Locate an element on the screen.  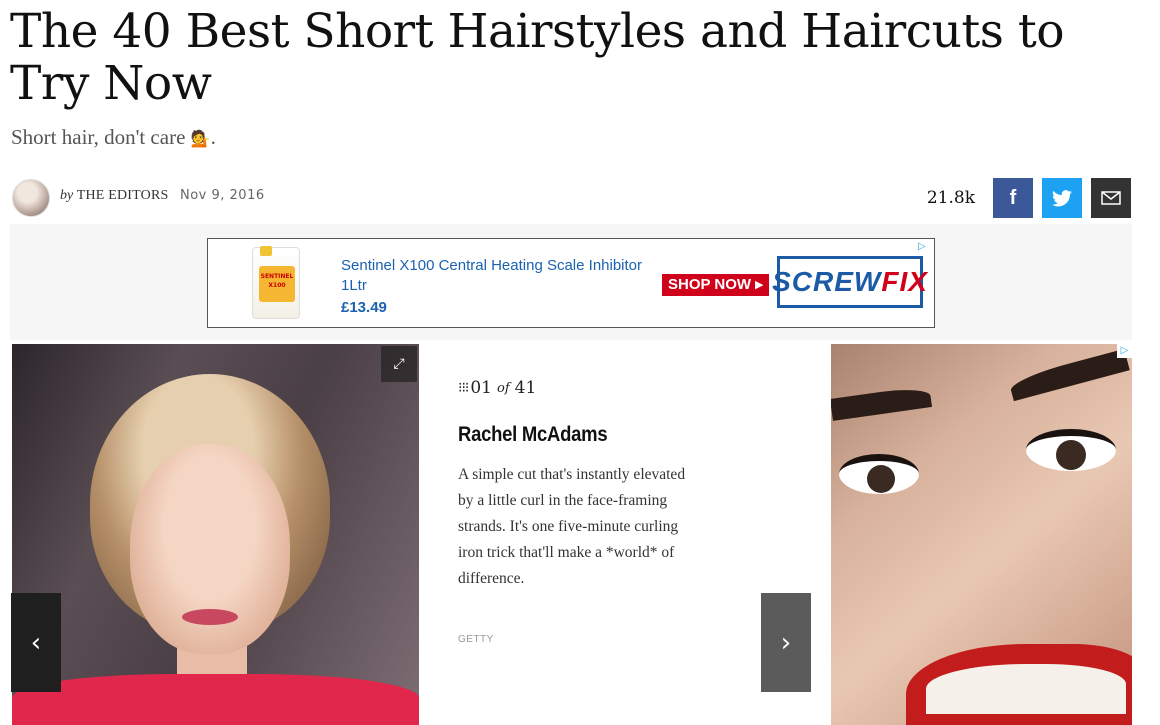
facebook-share-button: f is located at coordinates (1013, 198).